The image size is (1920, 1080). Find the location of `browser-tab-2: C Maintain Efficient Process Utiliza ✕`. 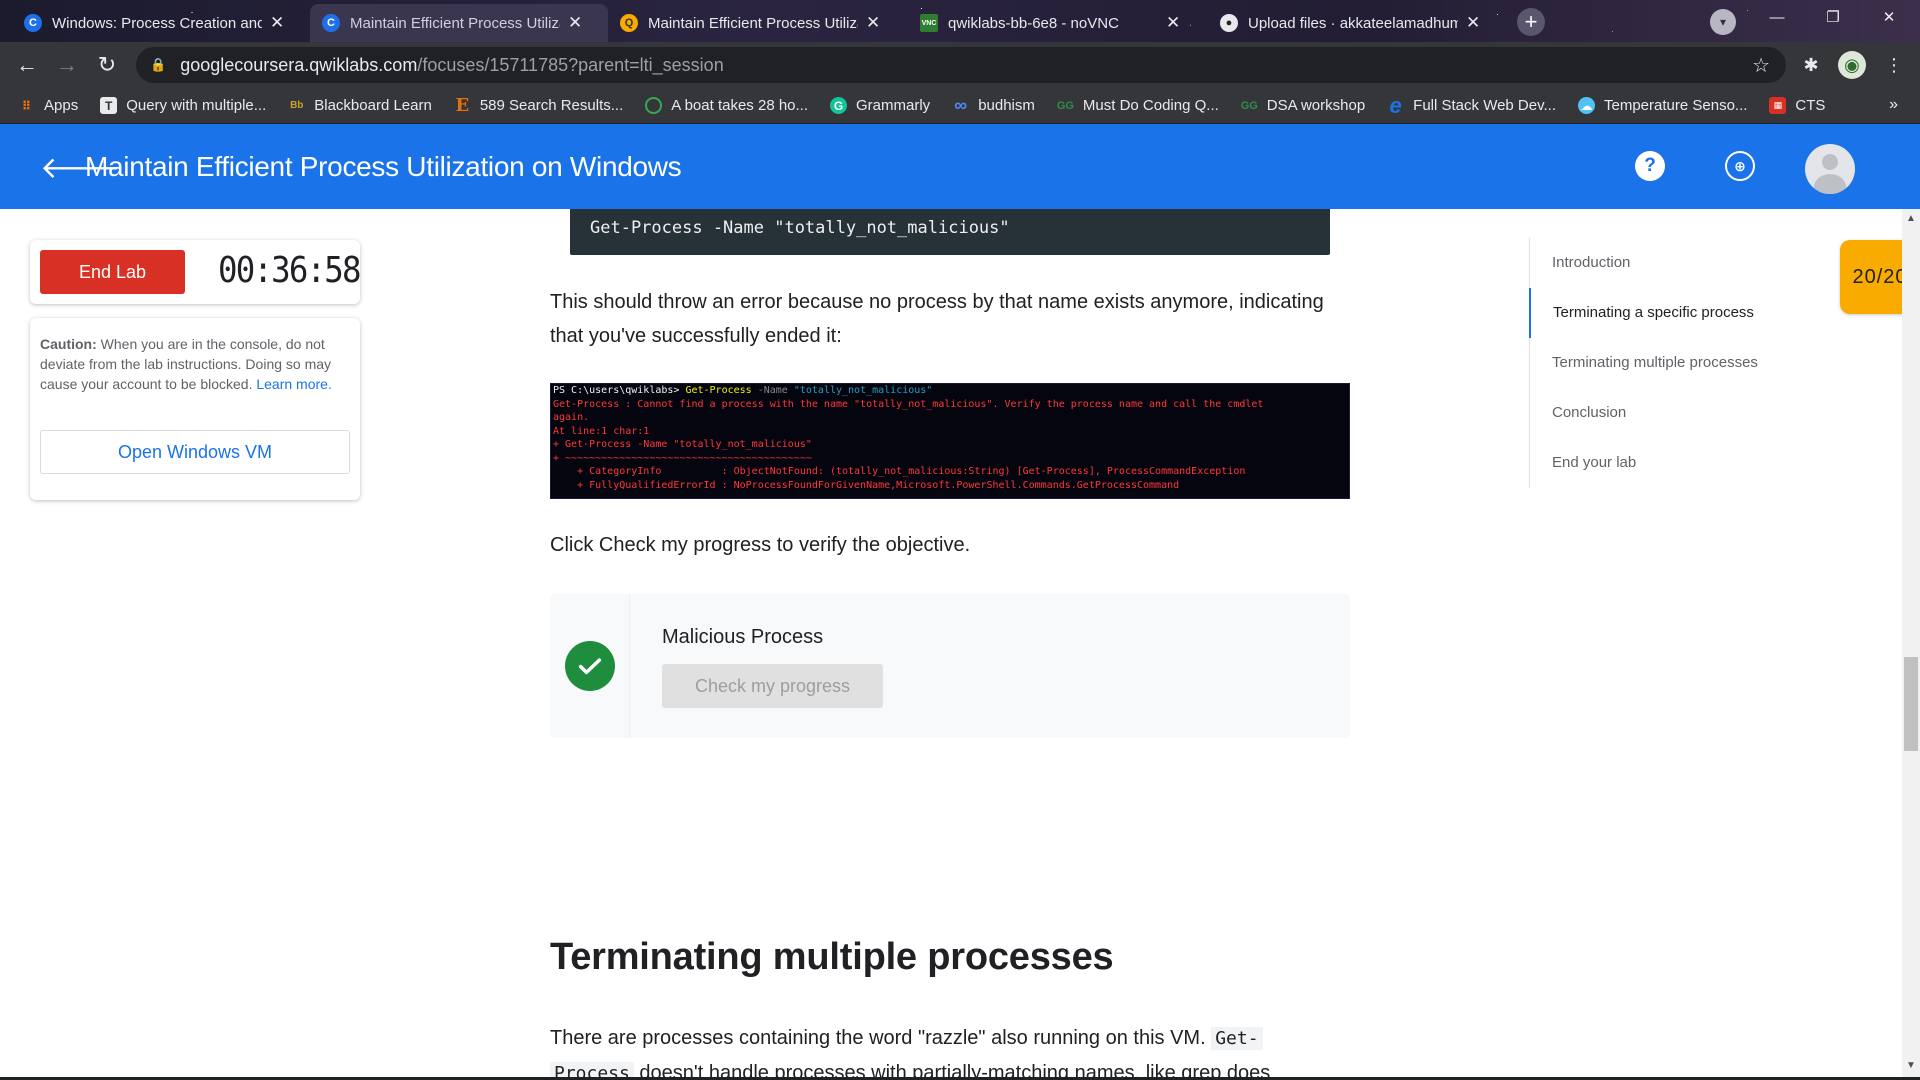

browser-tab-2: C Maintain Efficient Process Utiliza ✕ is located at coordinates (459, 23).